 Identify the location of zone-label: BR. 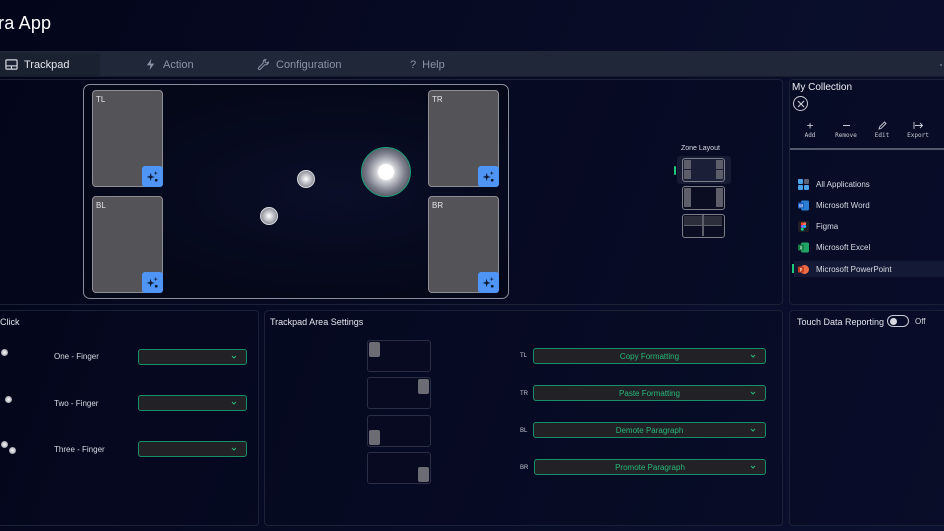
(438, 205).